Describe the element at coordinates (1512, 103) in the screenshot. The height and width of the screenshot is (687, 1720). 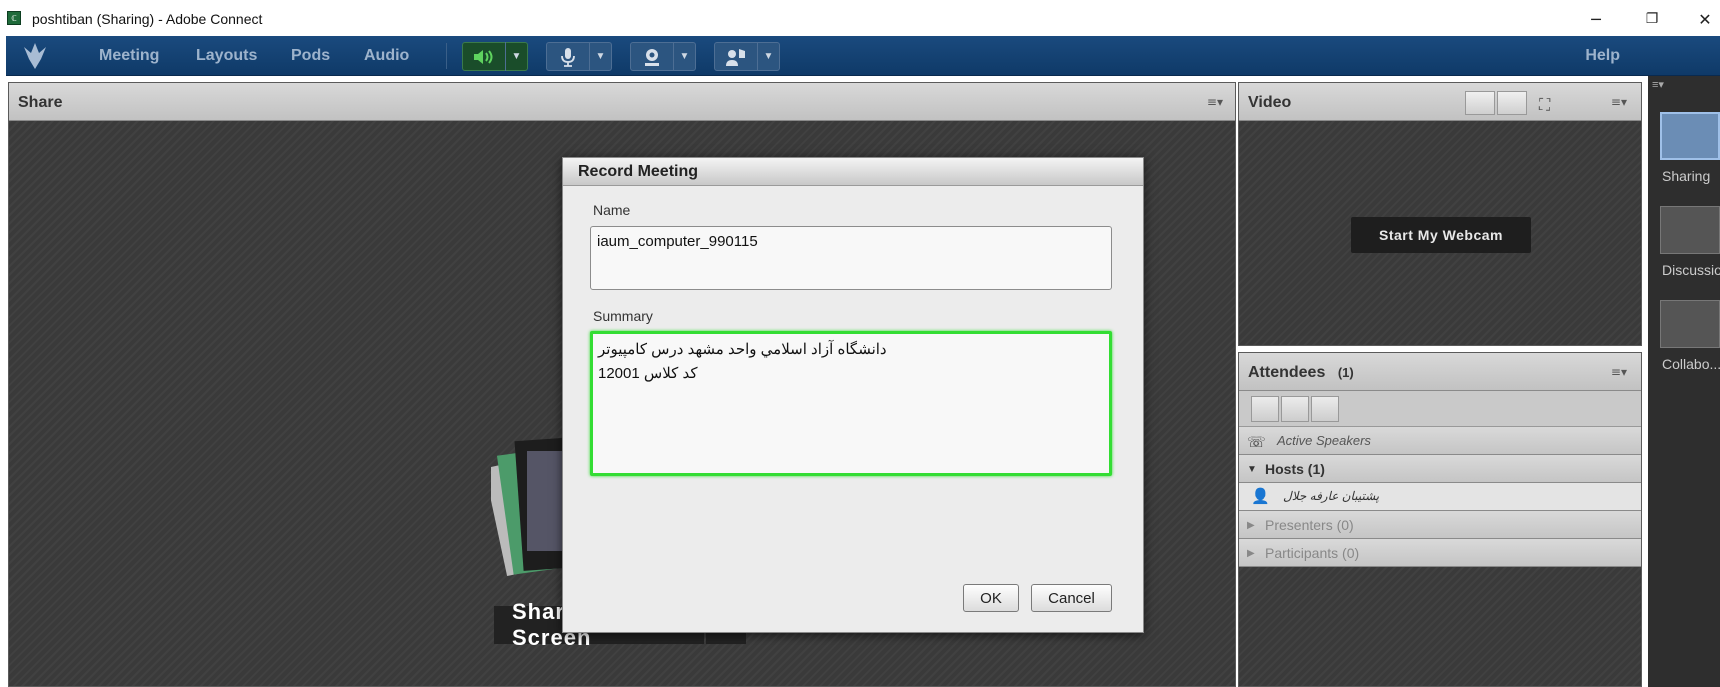
I see `single-view-icon` at that location.